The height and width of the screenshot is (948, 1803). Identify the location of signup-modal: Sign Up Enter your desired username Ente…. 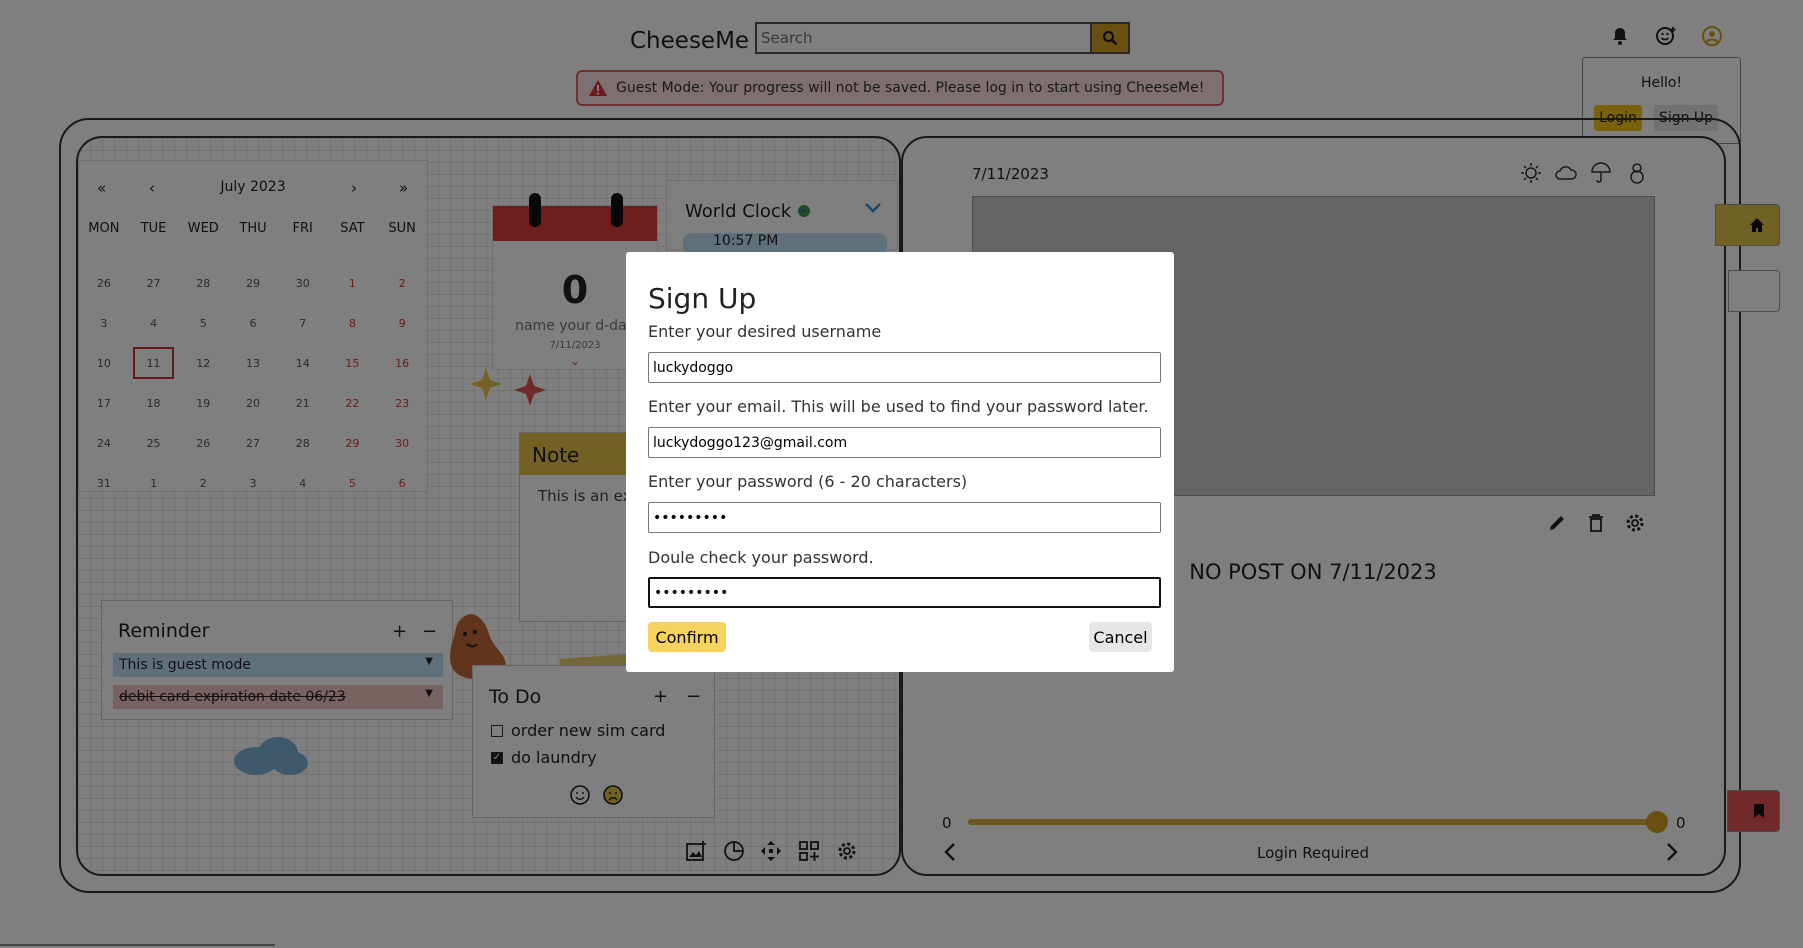
(900, 462).